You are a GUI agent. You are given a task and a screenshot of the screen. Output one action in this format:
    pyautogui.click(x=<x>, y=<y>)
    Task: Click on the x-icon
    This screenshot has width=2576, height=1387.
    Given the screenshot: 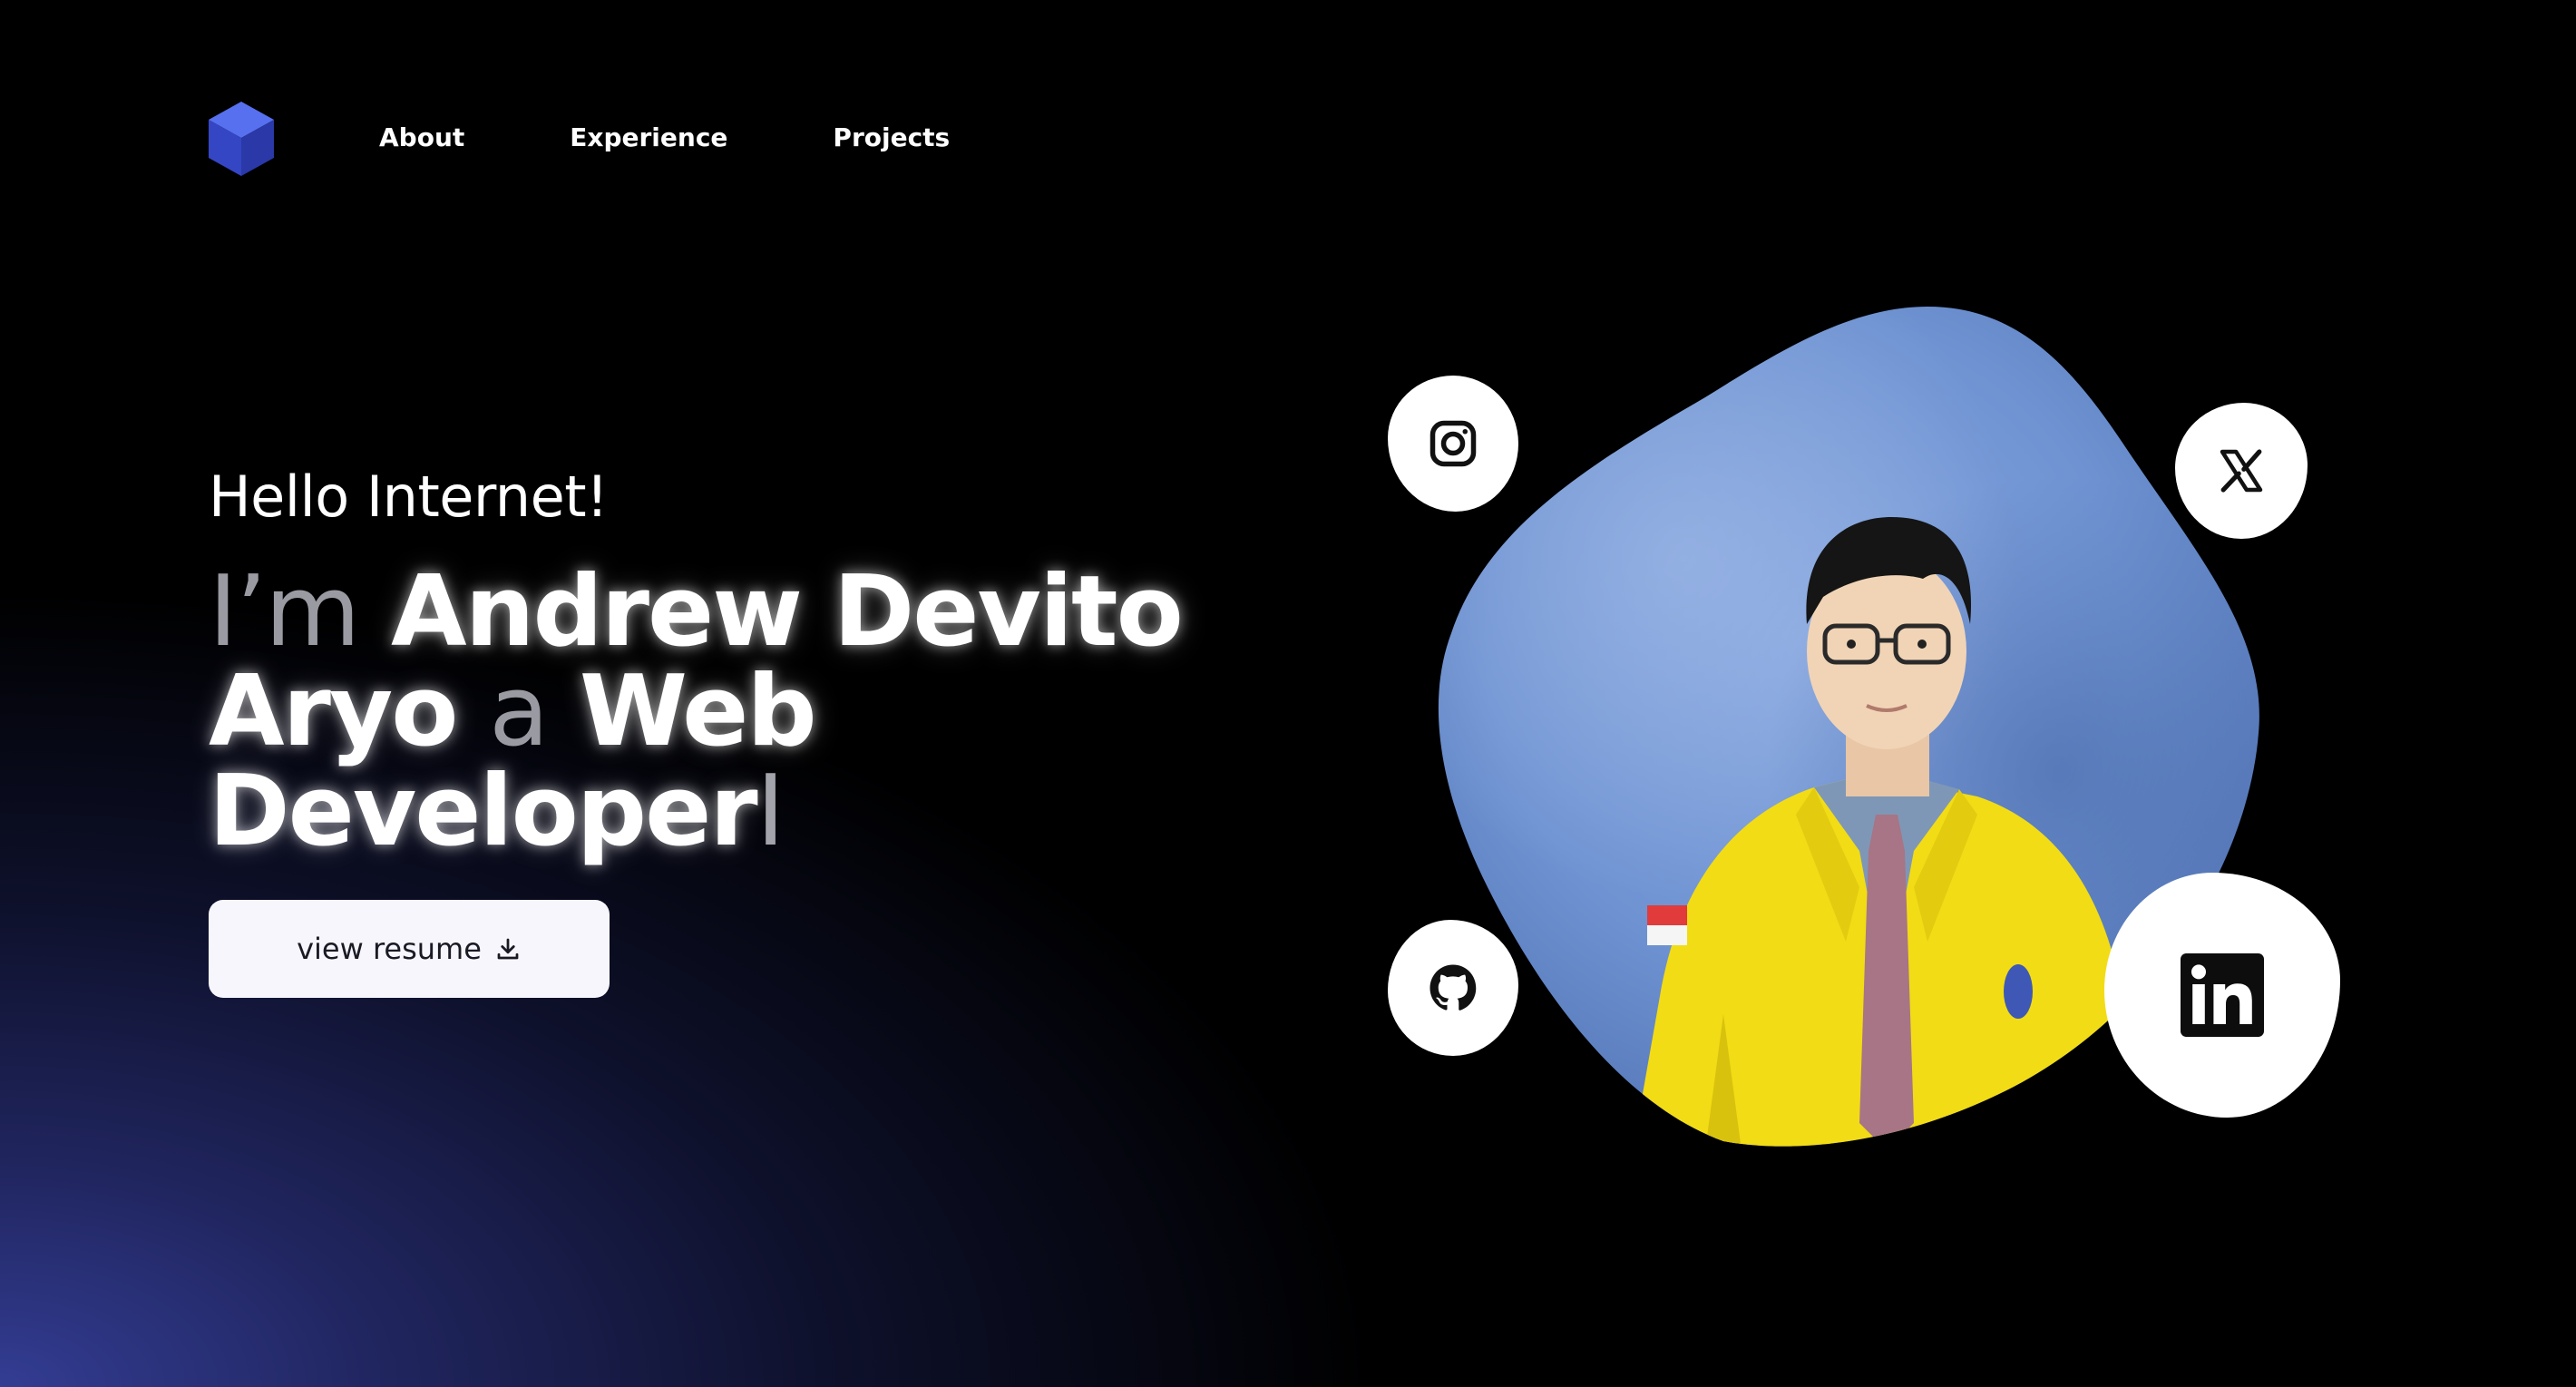 What is the action you would take?
    pyautogui.click(x=2241, y=471)
    